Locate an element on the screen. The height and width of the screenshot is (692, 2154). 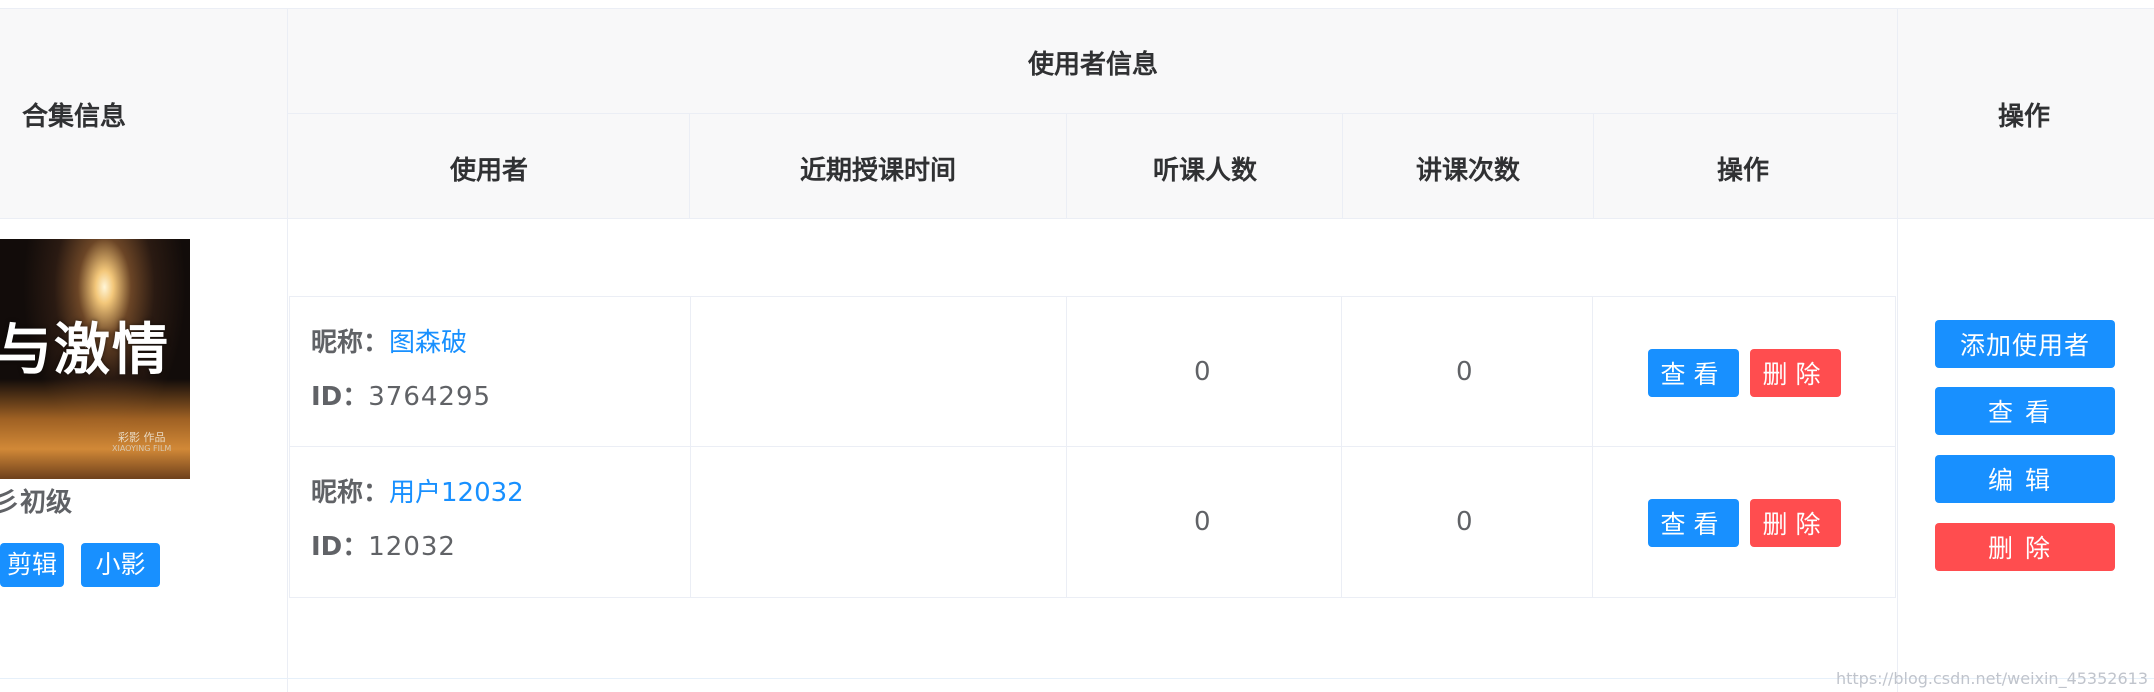
collection-cover-image: 与激情 彩影 作品 XIAOYING FILM is located at coordinates (95, 359).